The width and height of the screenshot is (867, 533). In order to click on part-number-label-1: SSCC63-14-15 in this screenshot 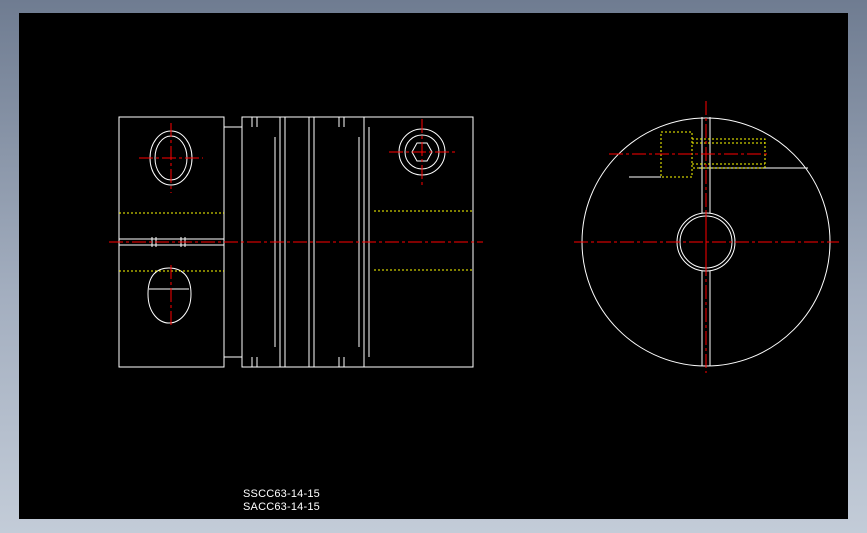, I will do `click(281, 494)`.